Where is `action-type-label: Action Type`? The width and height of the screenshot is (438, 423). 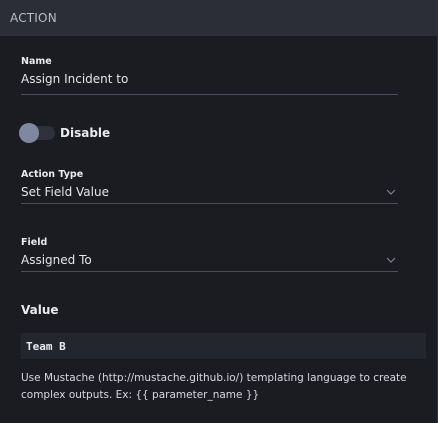
action-type-label: Action Type is located at coordinates (52, 174).